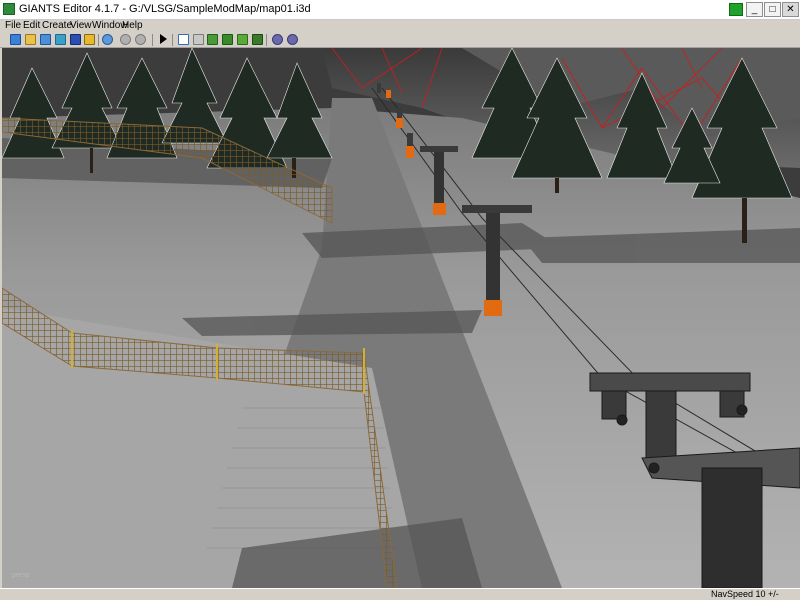  Describe the element at coordinates (754, 9) in the screenshot. I see `minimize-button: _` at that location.